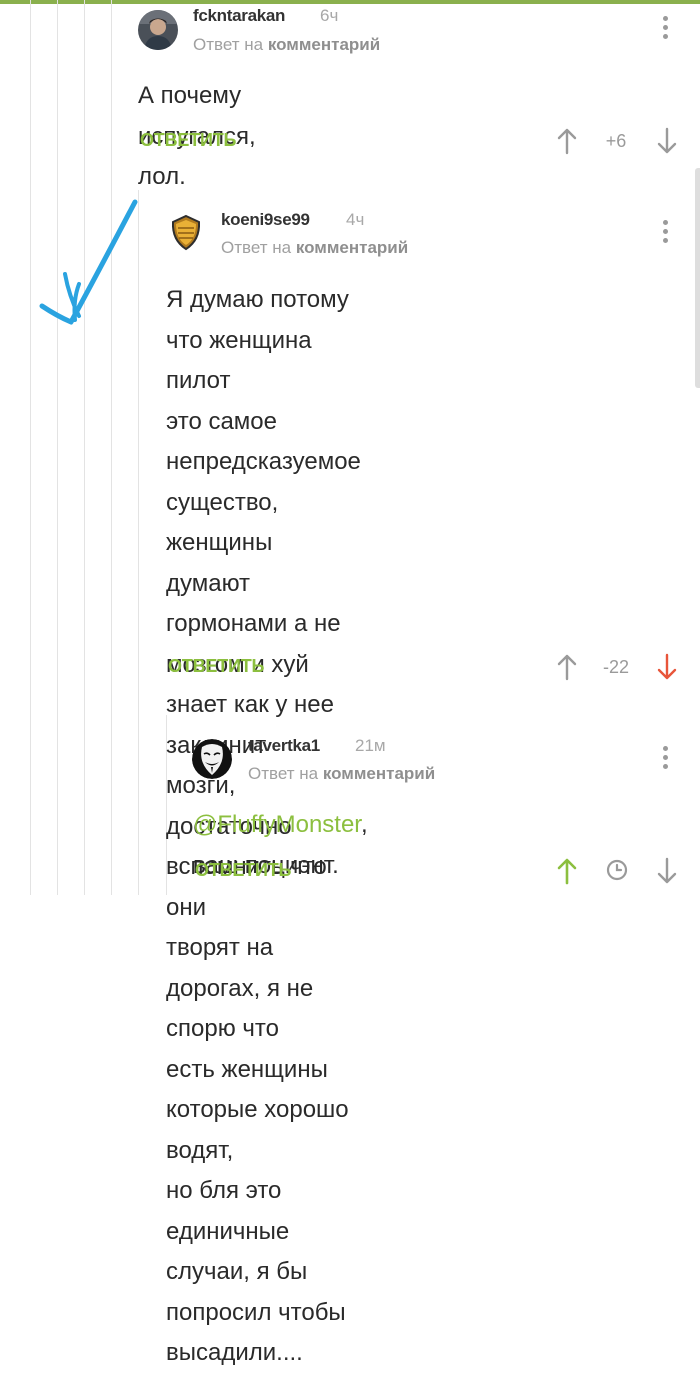 The height and width of the screenshot is (1374, 700). Describe the element at coordinates (237, 1231) in the screenshot. I see `comment-text-line: но бля это единичные случаи, я бы` at that location.